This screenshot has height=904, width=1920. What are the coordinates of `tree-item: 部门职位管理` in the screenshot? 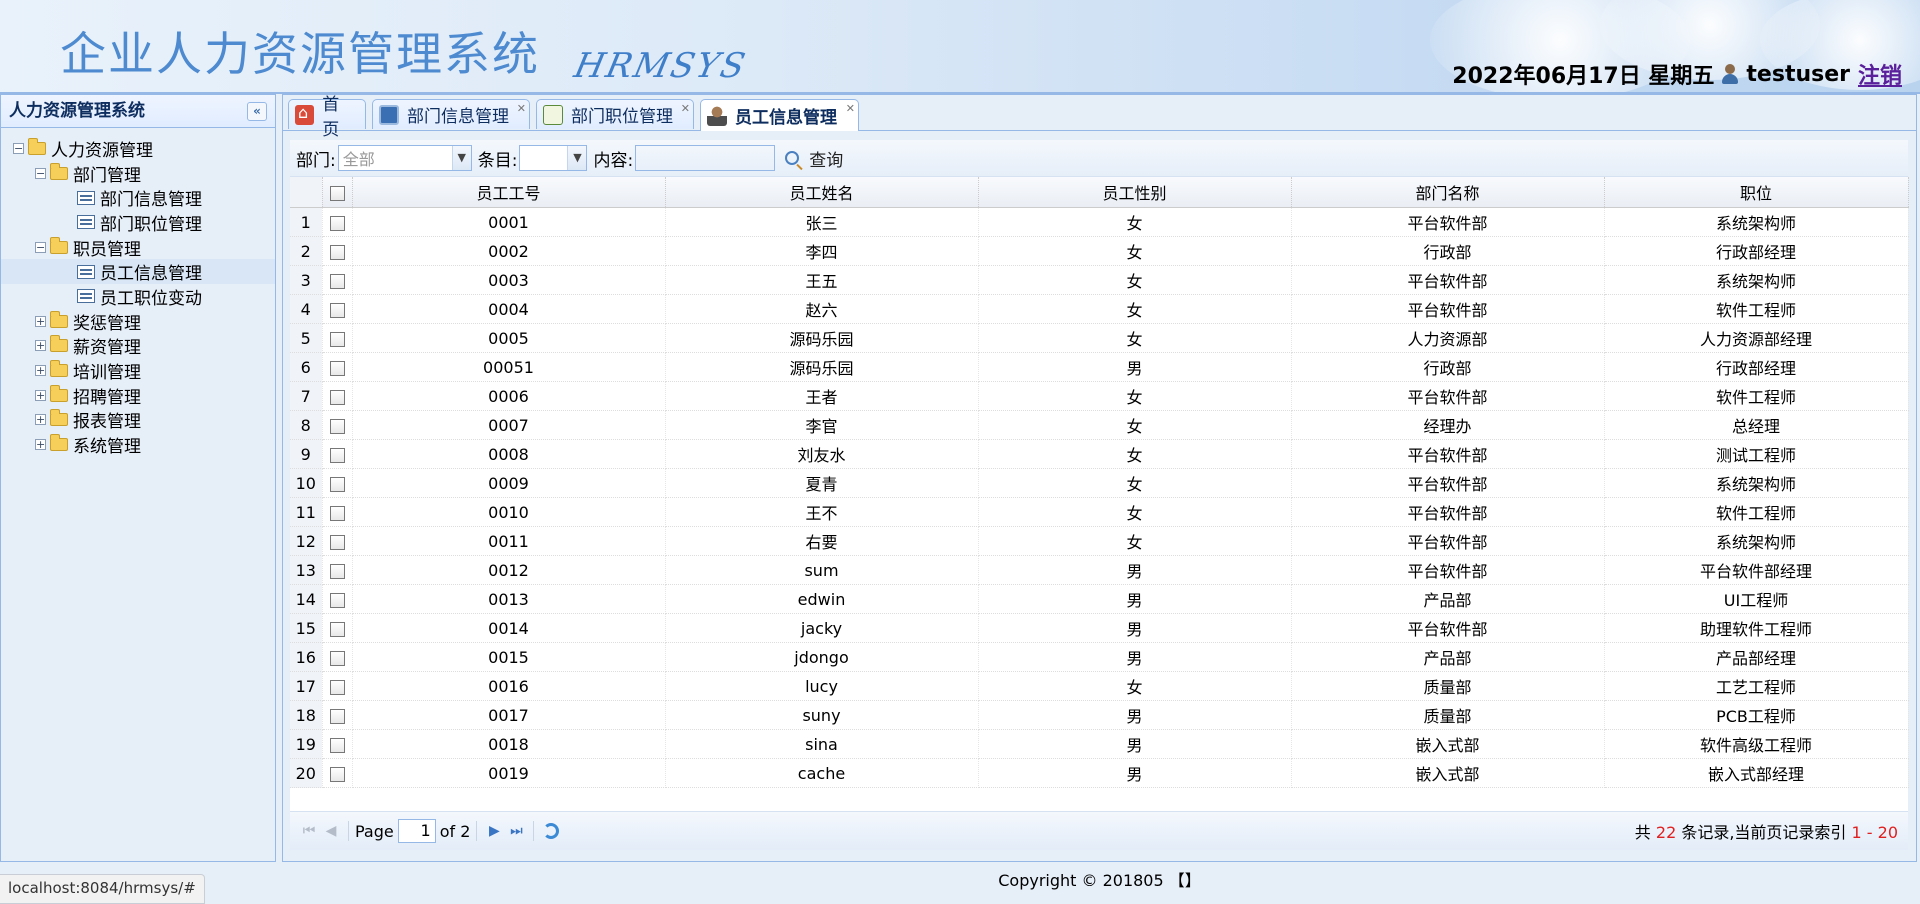 It's located at (138, 222).